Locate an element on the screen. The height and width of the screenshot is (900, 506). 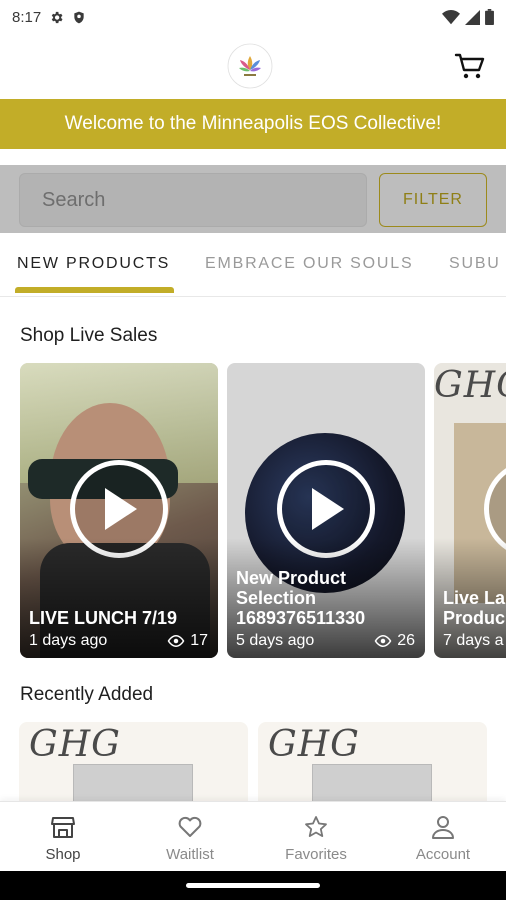
system-gesture-bar is located at coordinates (253, 885).